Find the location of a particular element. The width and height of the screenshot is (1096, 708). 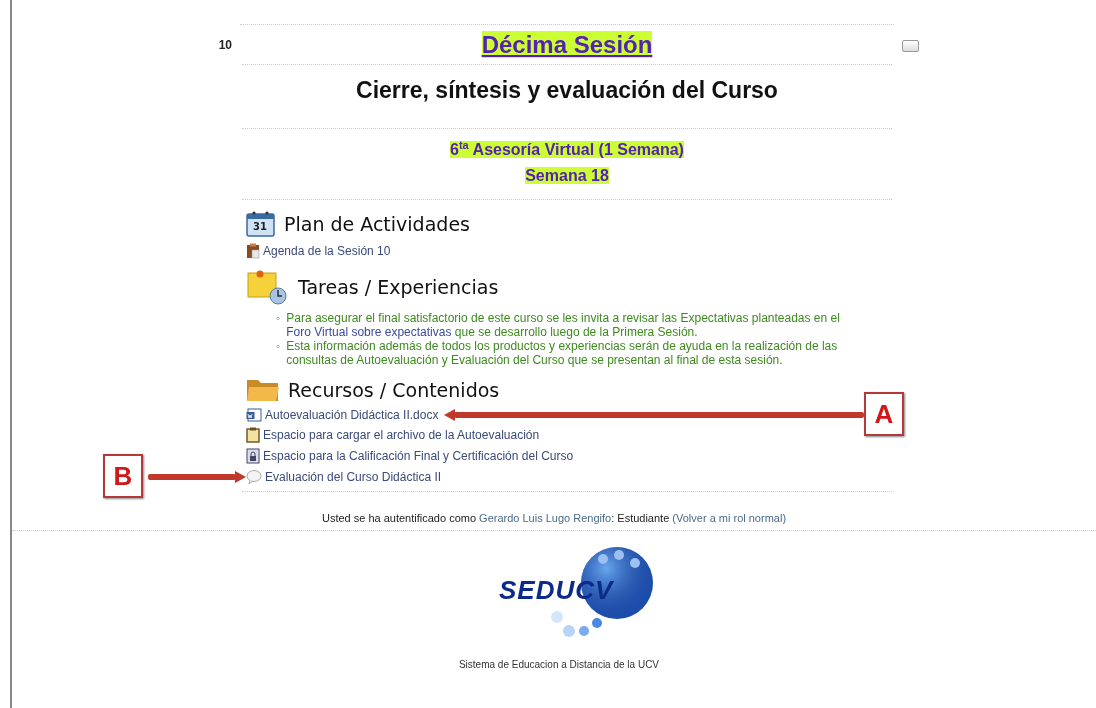

footer-caption: Sistema de Educacion a Distancia de la UCV is located at coordinates (559, 665).